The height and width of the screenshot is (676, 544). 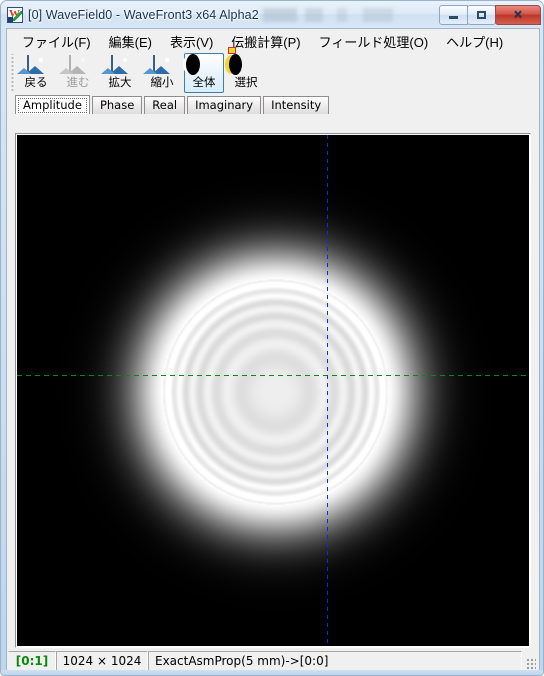 I want to click on picture-zoom-out-icon, so click(x=157, y=64).